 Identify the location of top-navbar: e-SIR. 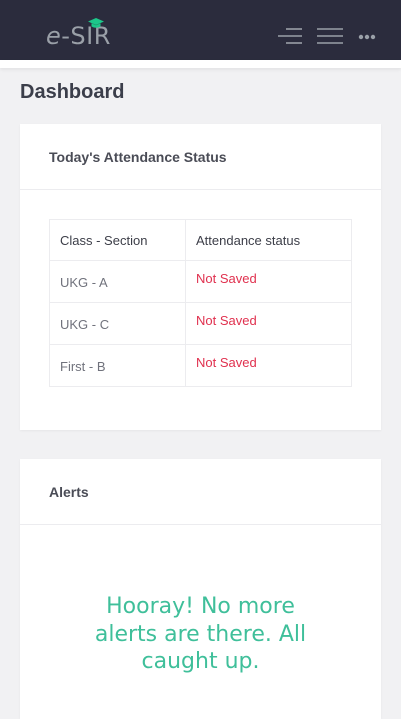
(200, 30).